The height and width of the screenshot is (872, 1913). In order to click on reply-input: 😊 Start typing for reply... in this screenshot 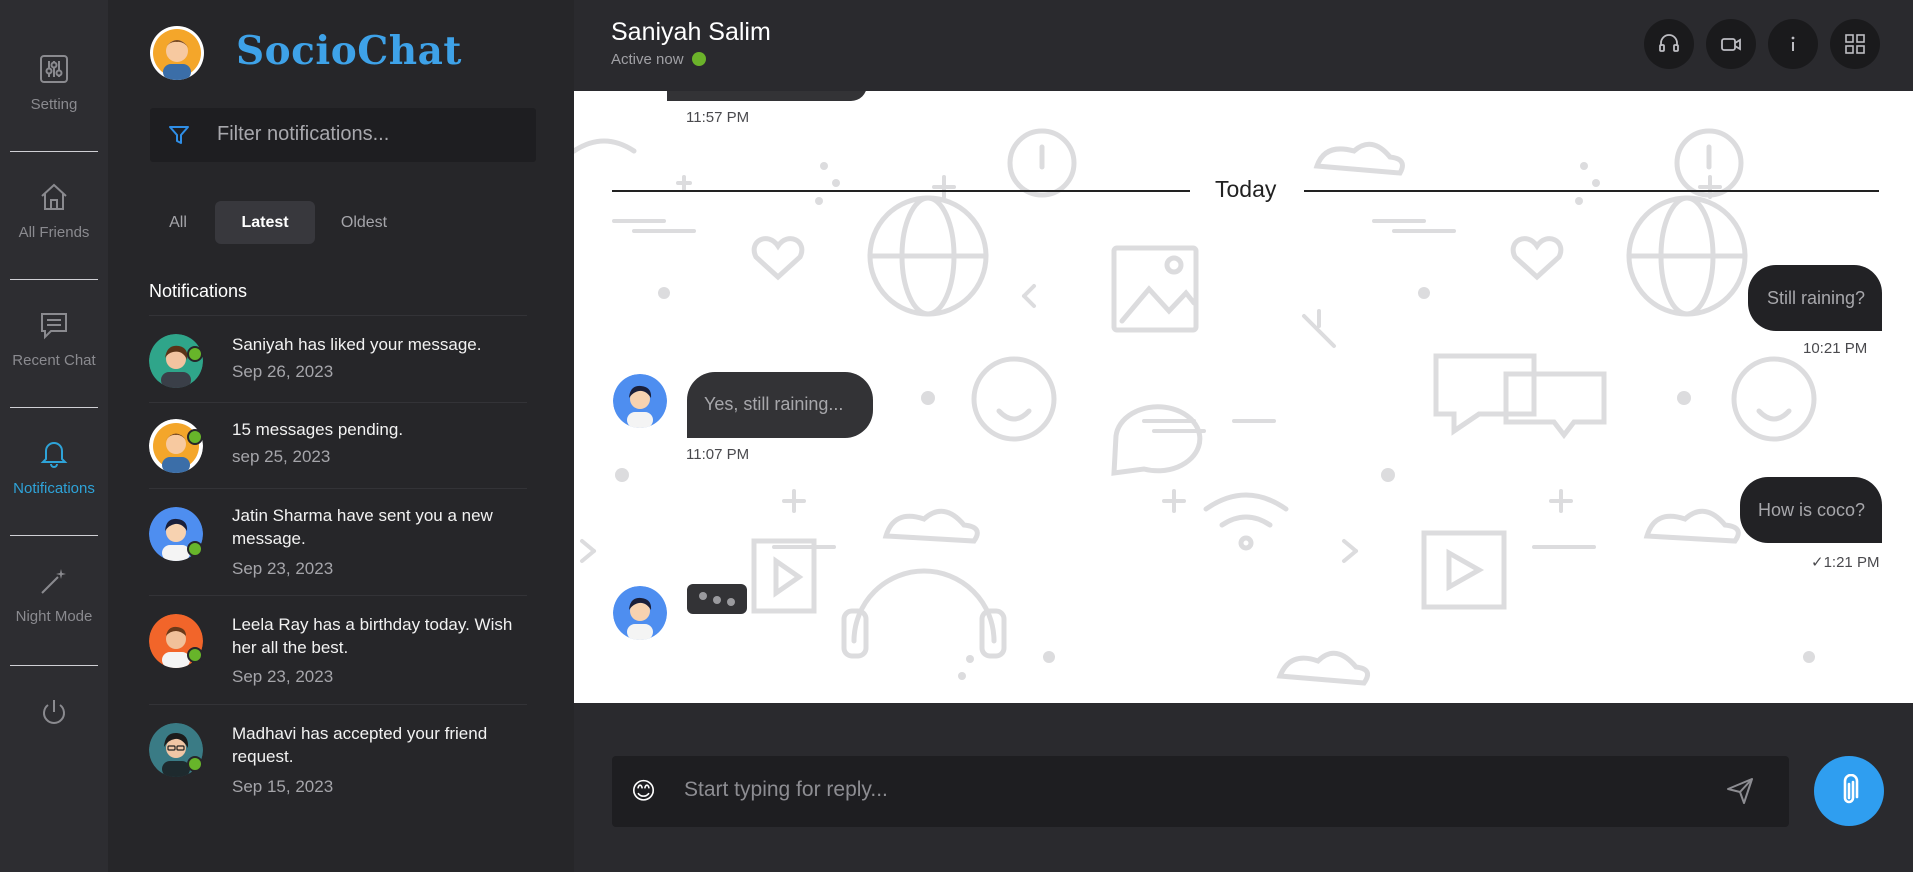, I will do `click(1200, 791)`.